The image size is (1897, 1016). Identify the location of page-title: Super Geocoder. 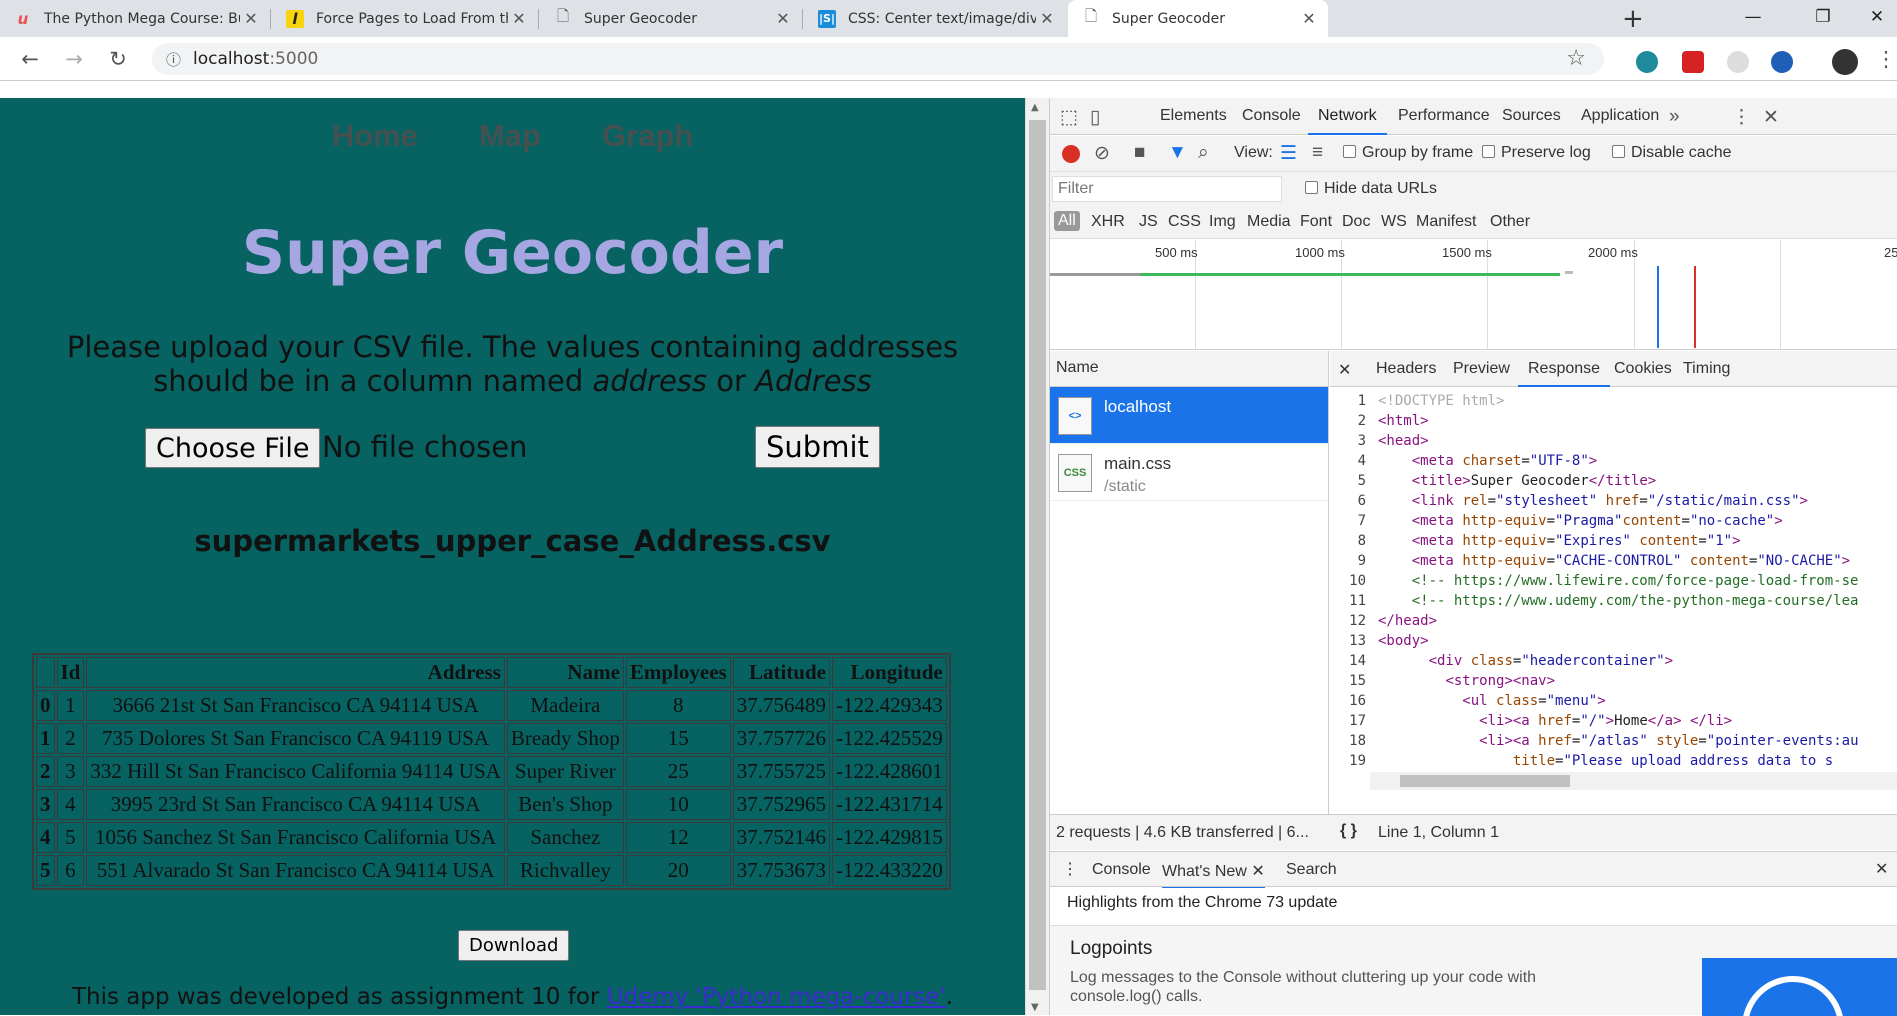
(512, 253).